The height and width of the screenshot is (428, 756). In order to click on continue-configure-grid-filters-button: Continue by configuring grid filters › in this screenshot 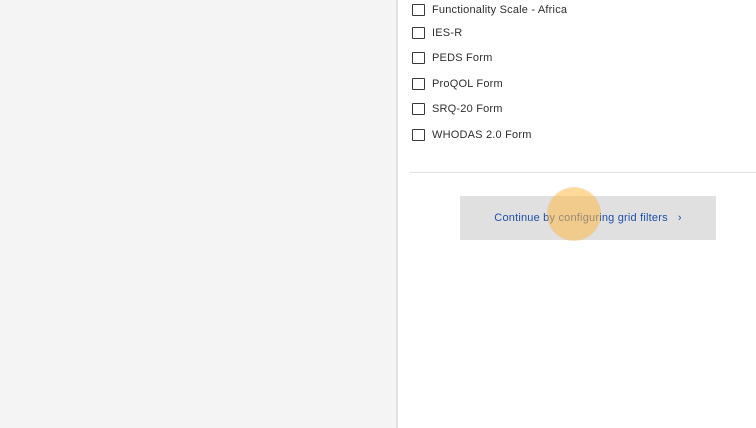, I will do `click(588, 218)`.